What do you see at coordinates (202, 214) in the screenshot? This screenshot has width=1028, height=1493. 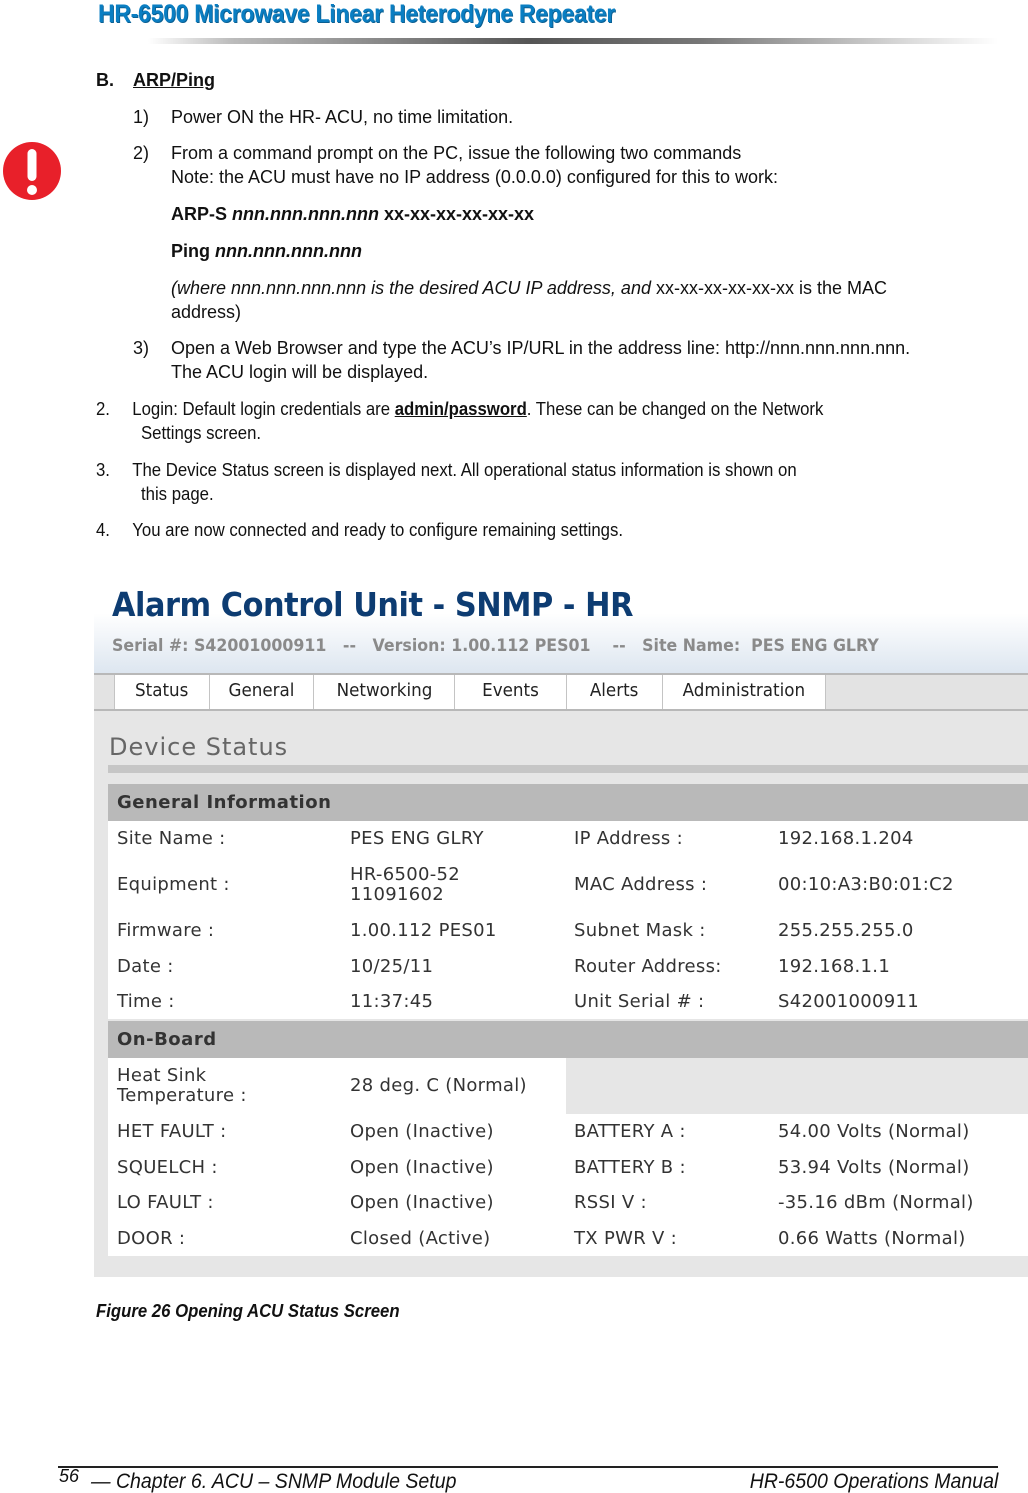 I see `arp-keyword: ARP-S` at bounding box center [202, 214].